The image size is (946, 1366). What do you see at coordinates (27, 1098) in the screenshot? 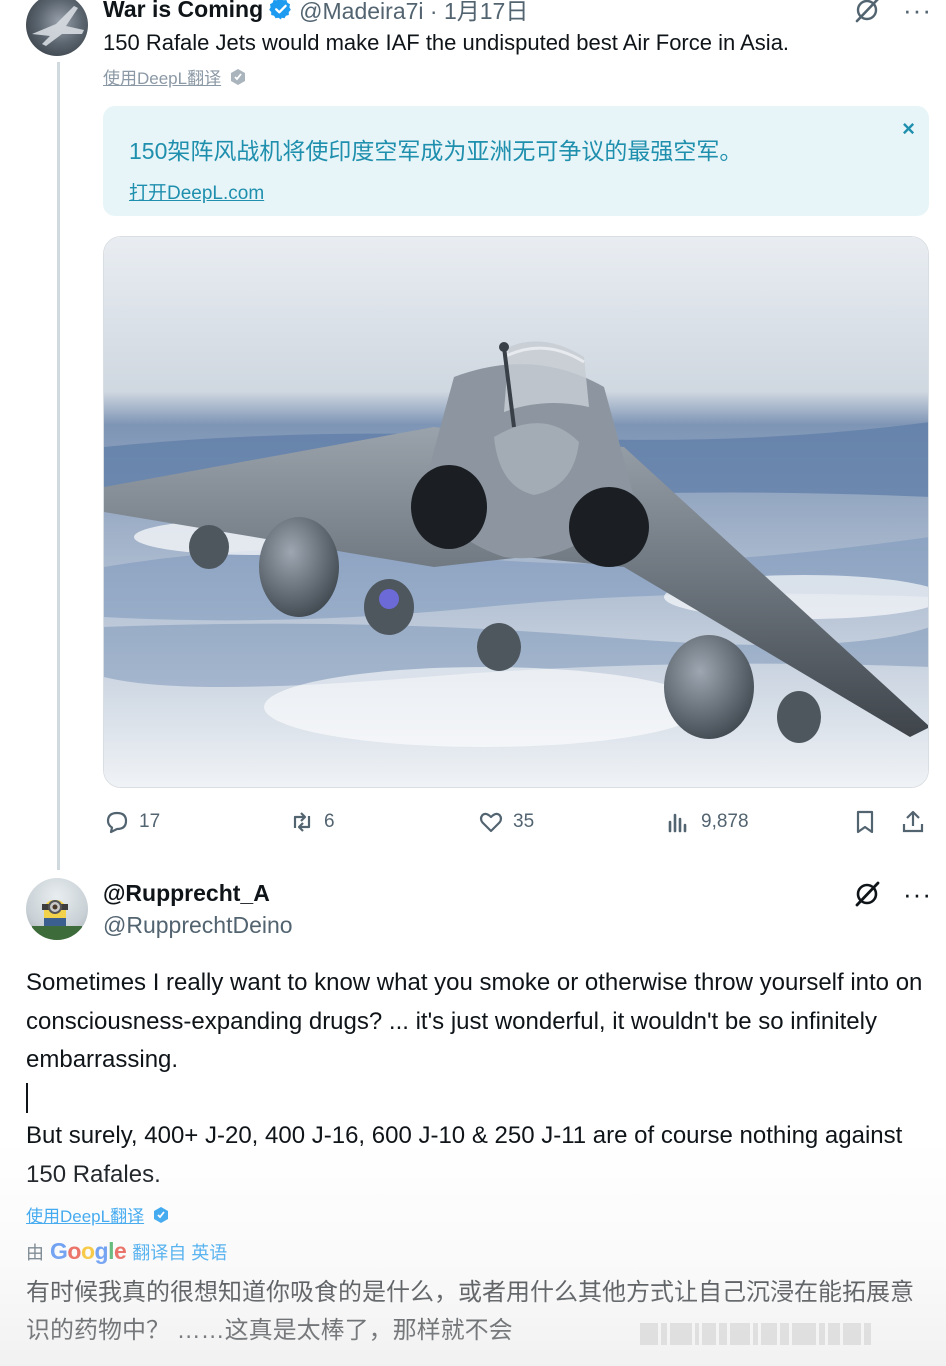
I see `text-cursor` at bounding box center [27, 1098].